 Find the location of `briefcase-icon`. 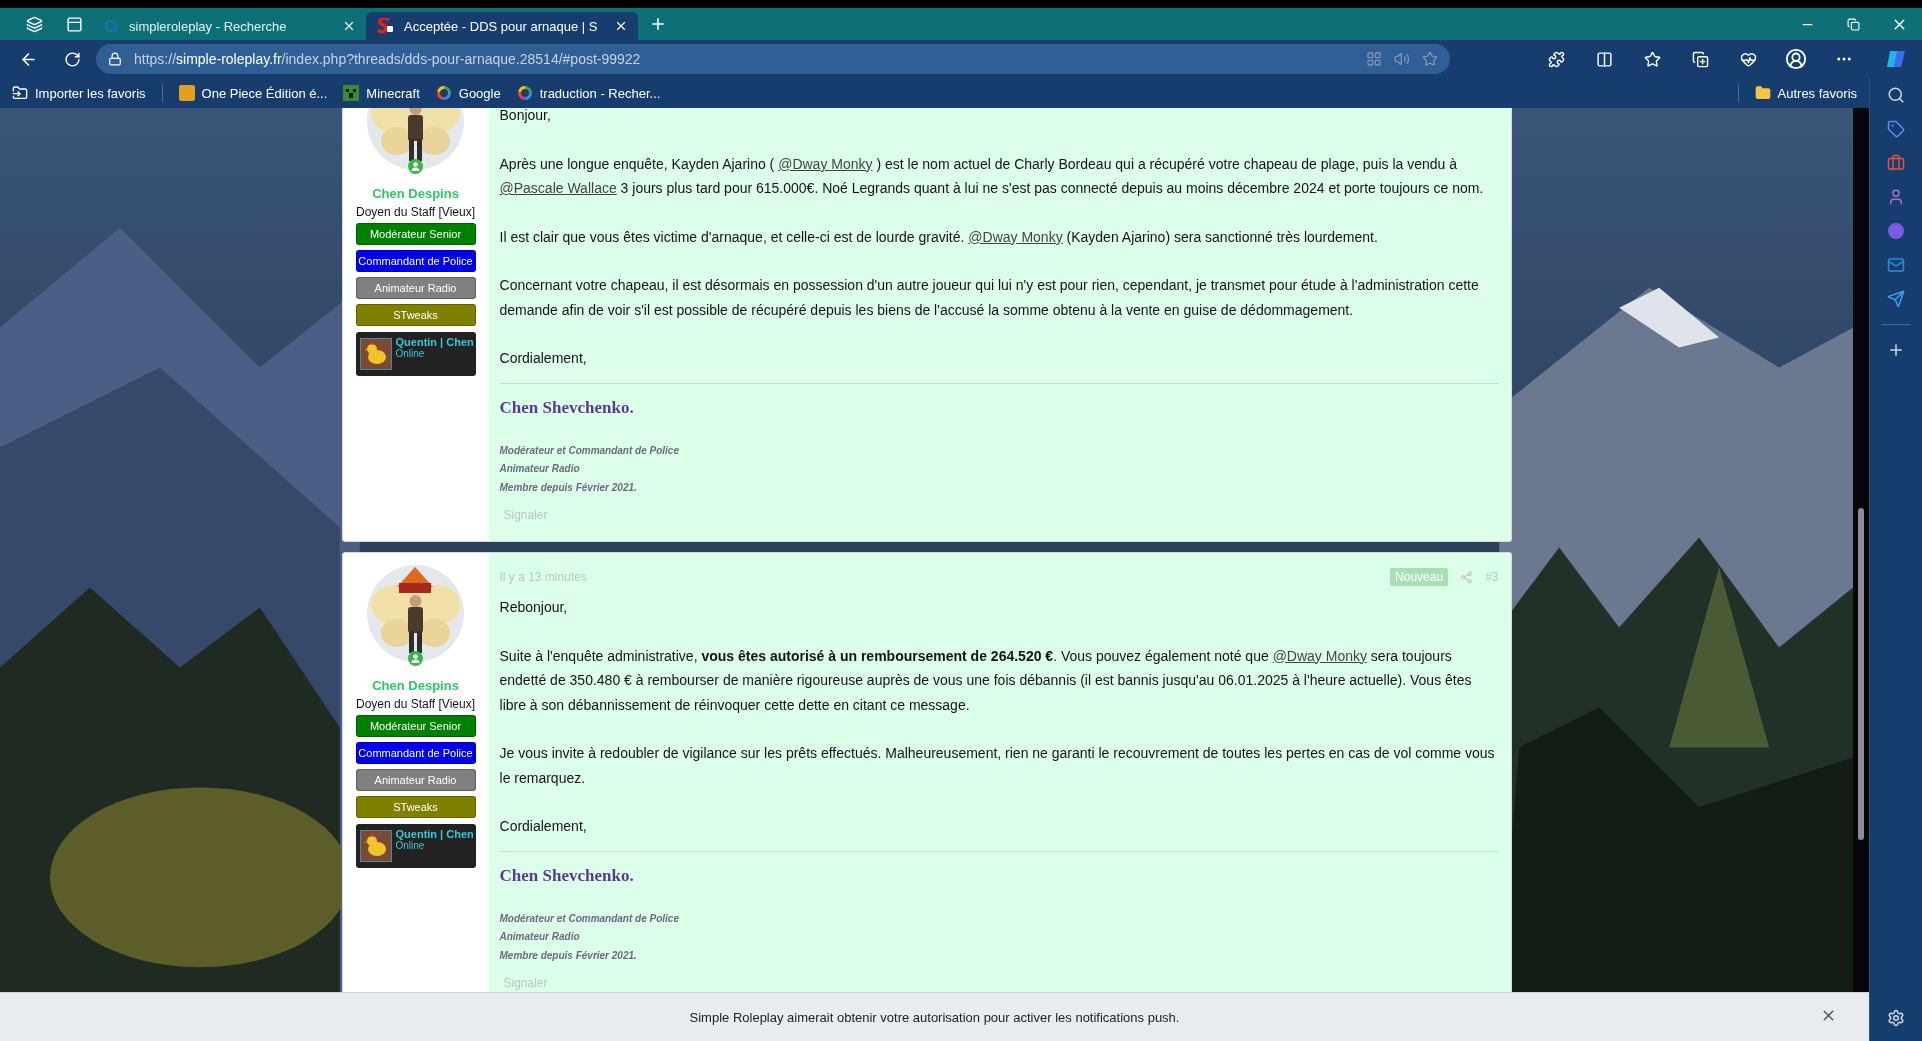

briefcase-icon is located at coordinates (1896, 163).